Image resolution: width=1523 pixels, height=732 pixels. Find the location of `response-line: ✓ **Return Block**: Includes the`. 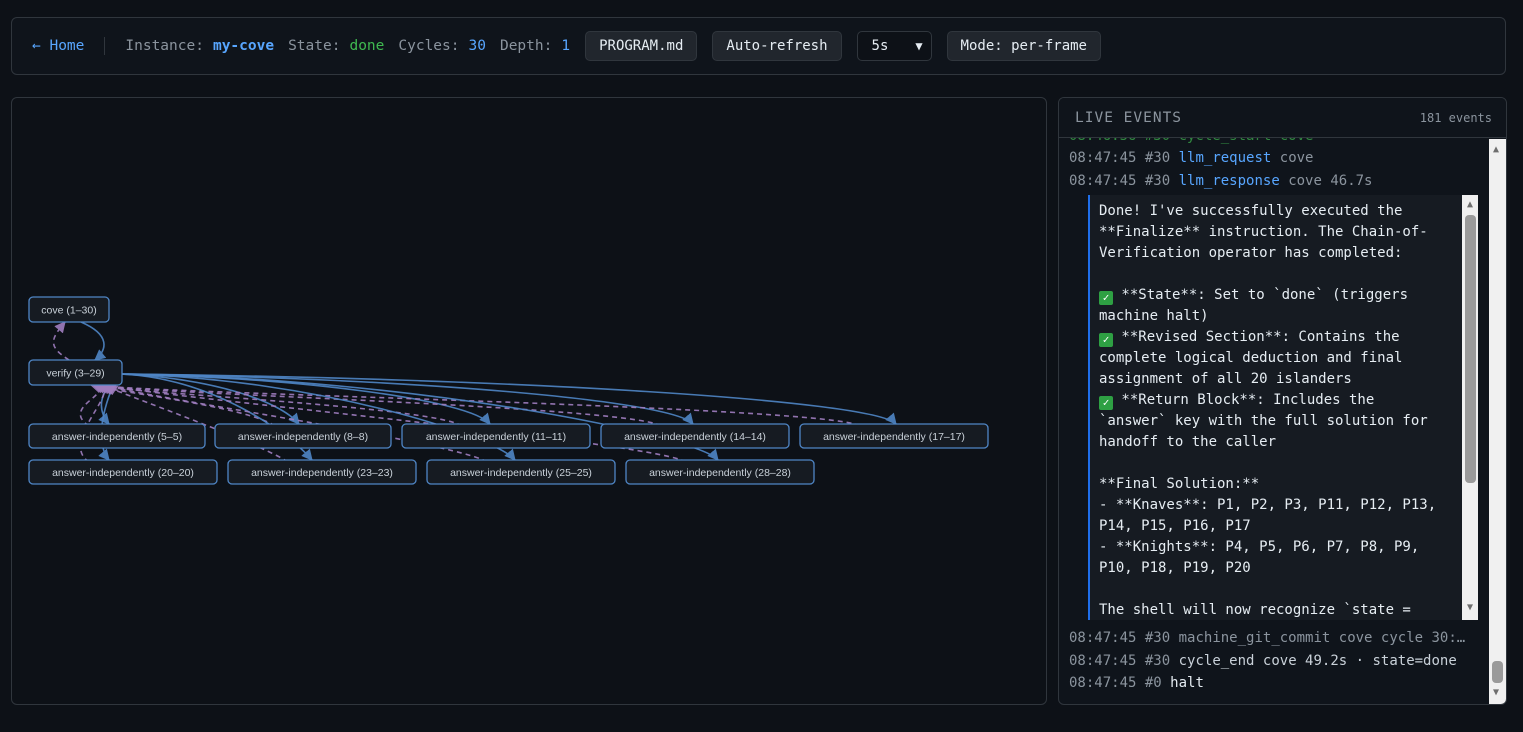

response-line: ✓ **Return Block**: Includes the is located at coordinates (1236, 401).